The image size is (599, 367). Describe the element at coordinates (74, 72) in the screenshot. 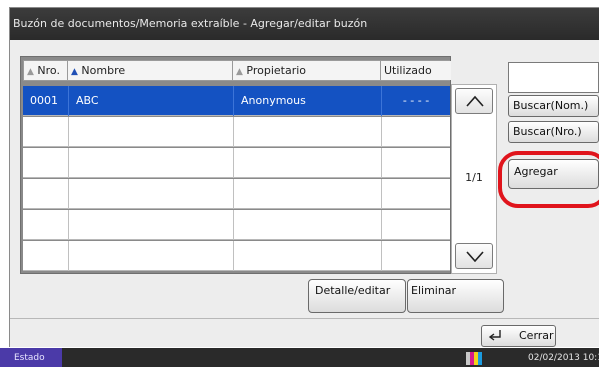

I see `sort-triangle-blue-icon: ▲` at that location.